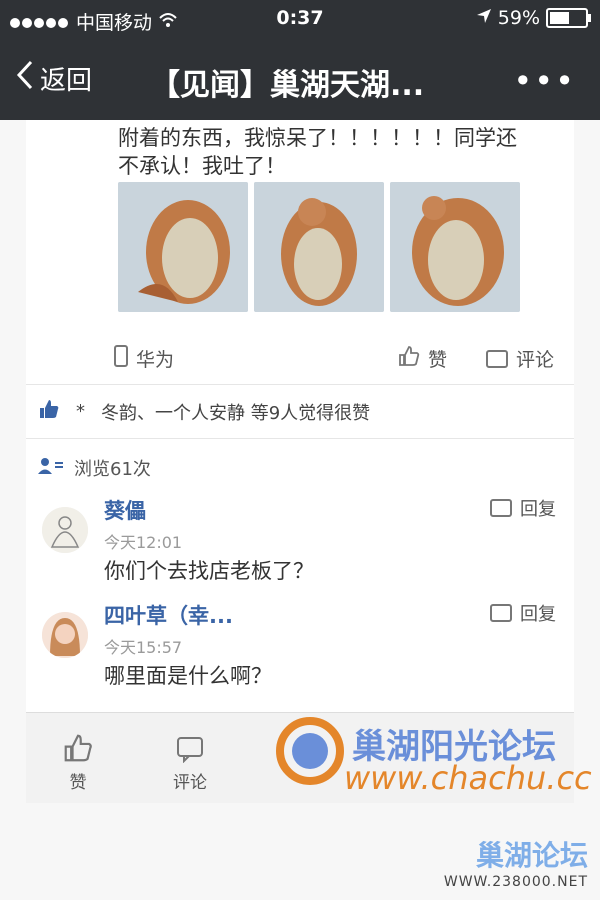 This screenshot has width=600, height=900. I want to click on device-info: 华为, so click(144, 358).